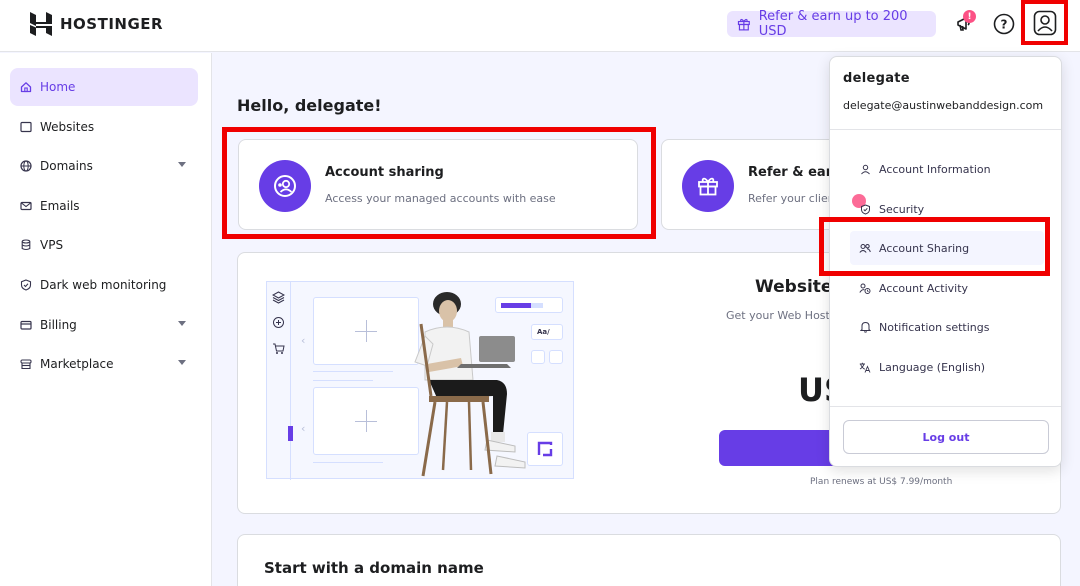 This screenshot has height=586, width=1080. What do you see at coordinates (26, 364) in the screenshot?
I see `marketplace-icon` at bounding box center [26, 364].